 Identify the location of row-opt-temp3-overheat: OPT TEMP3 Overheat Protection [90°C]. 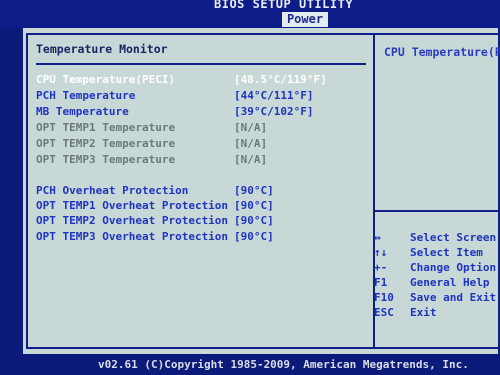
(155, 236).